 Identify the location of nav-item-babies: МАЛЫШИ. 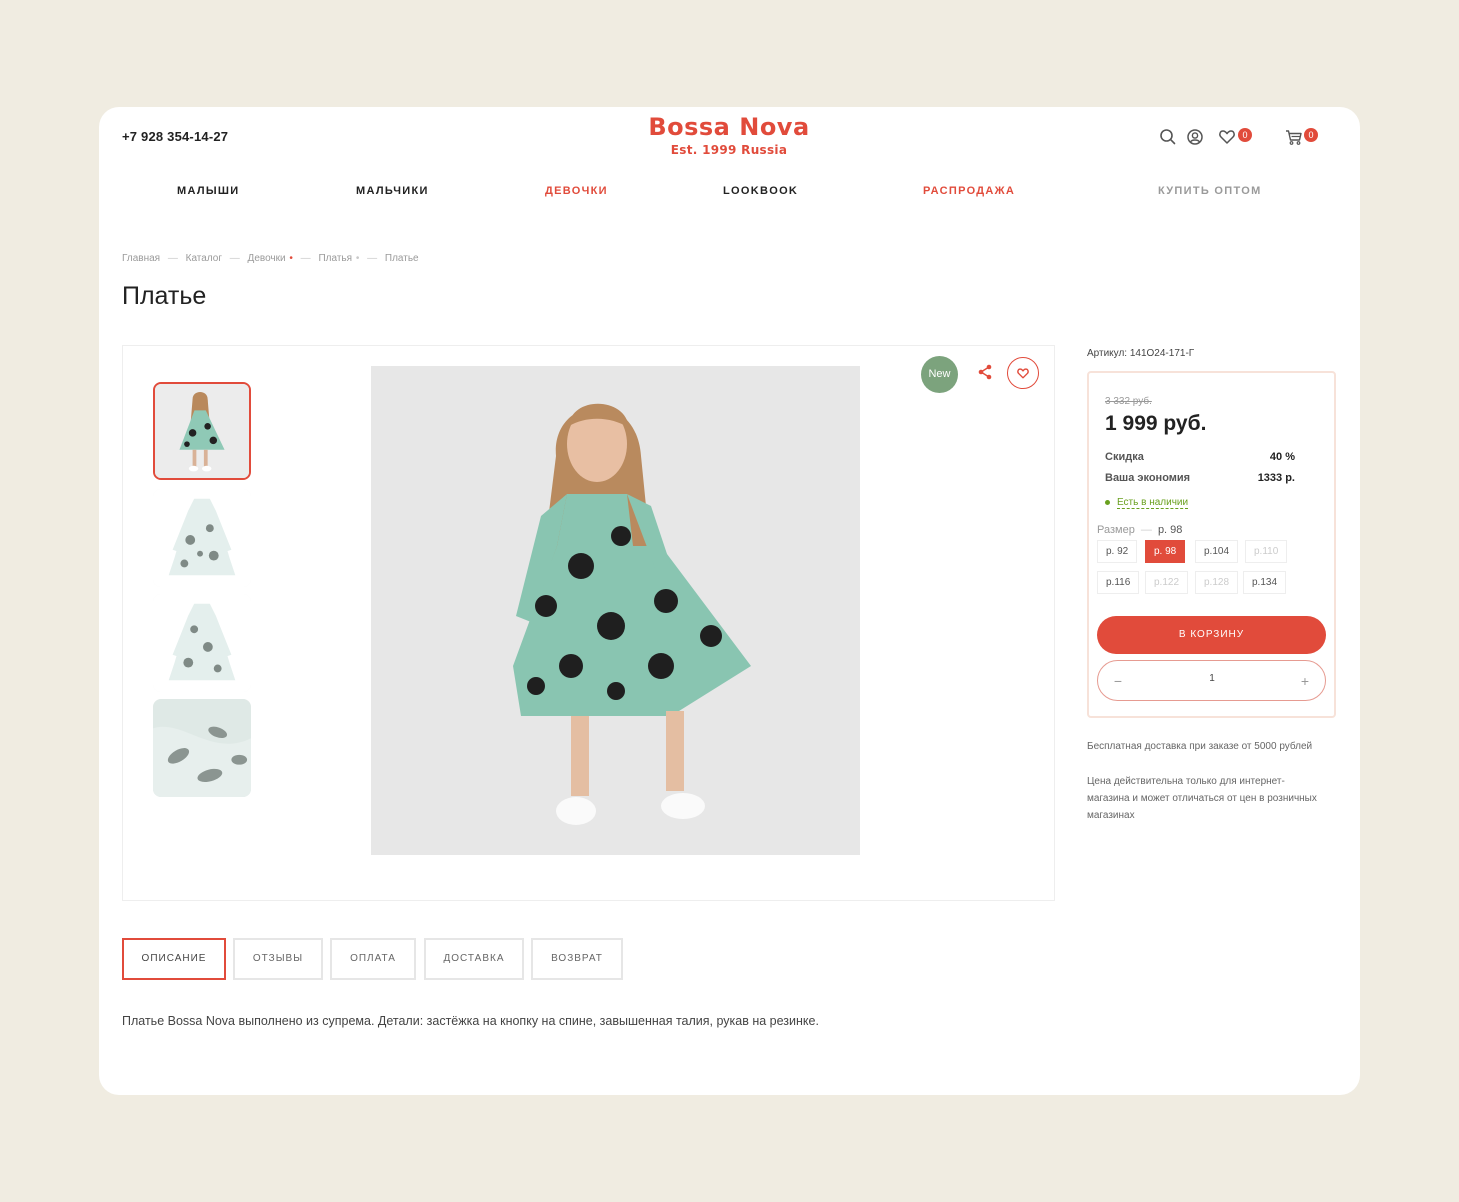
(208, 191).